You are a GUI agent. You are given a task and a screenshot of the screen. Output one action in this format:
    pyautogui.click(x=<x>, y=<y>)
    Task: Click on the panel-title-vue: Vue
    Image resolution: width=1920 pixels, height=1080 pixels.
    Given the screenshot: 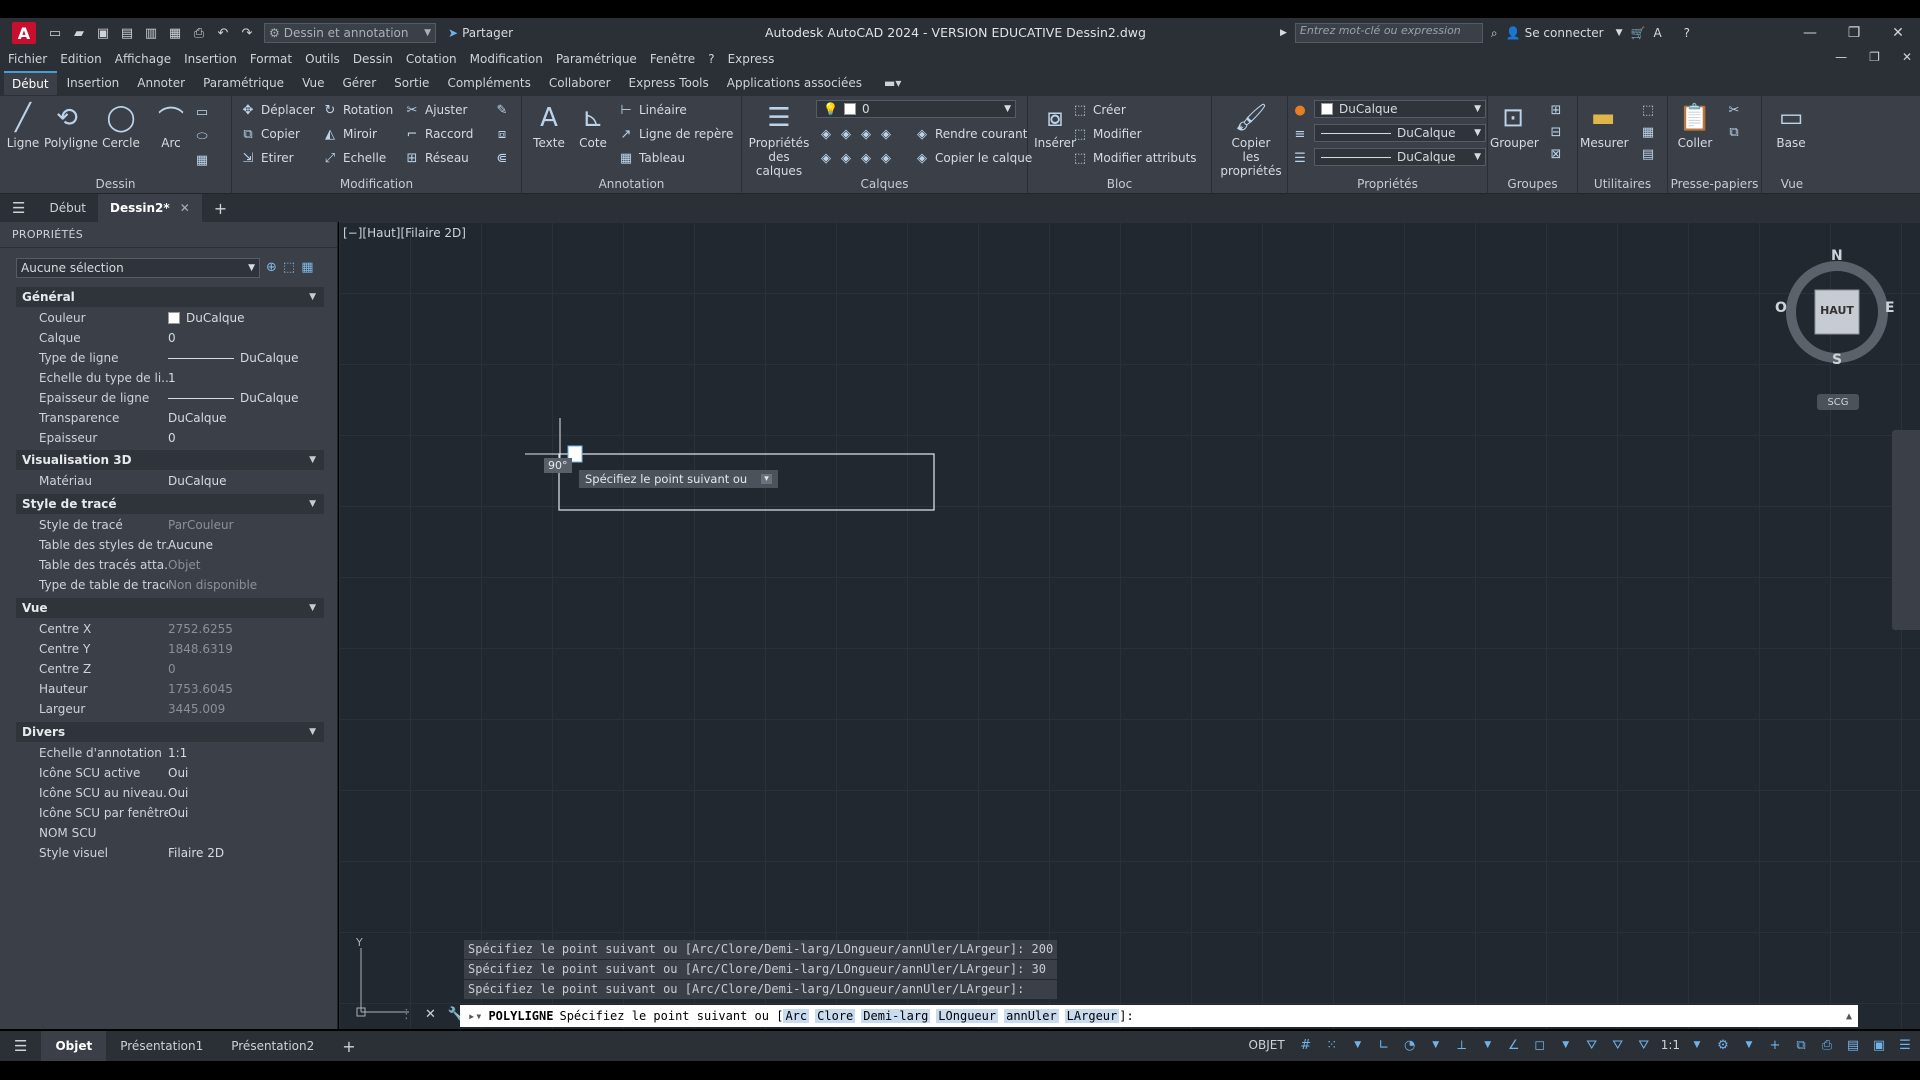 What is the action you would take?
    pyautogui.click(x=1792, y=184)
    